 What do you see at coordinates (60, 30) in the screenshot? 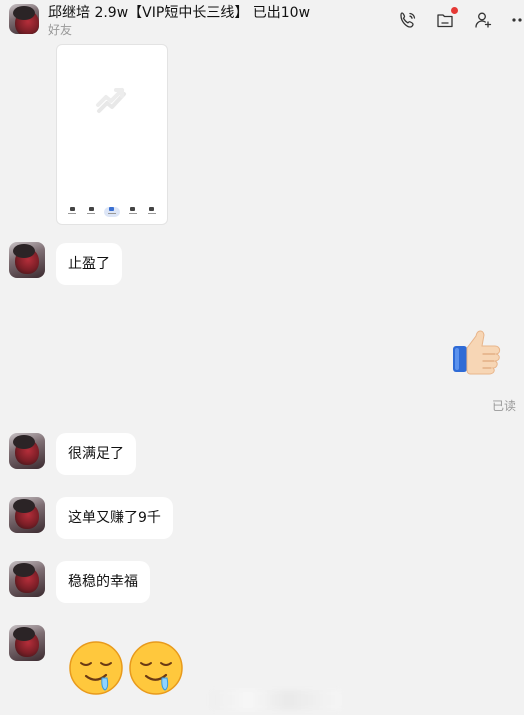
I see `contact-relation: 好友` at bounding box center [60, 30].